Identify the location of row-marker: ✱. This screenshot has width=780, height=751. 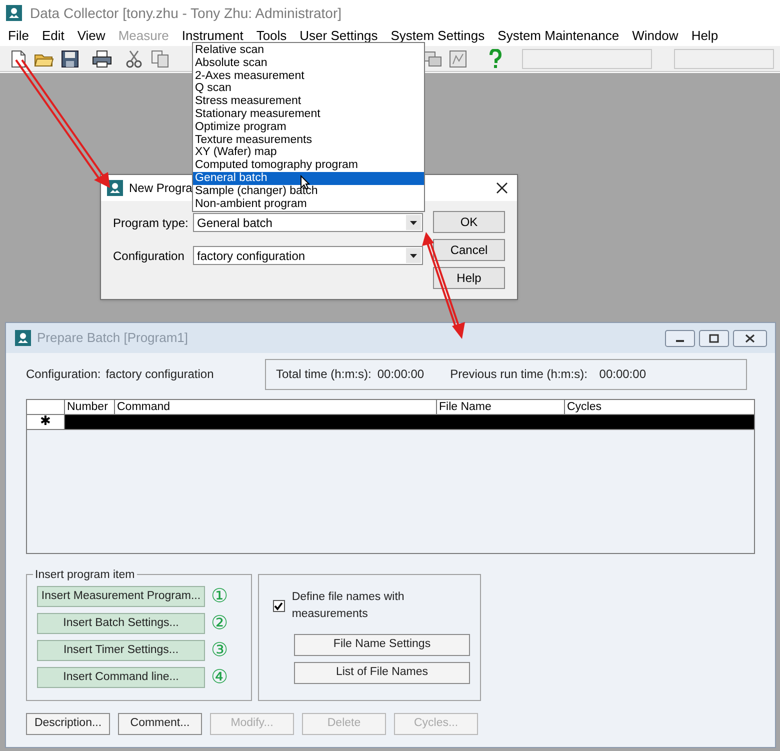
(46, 422).